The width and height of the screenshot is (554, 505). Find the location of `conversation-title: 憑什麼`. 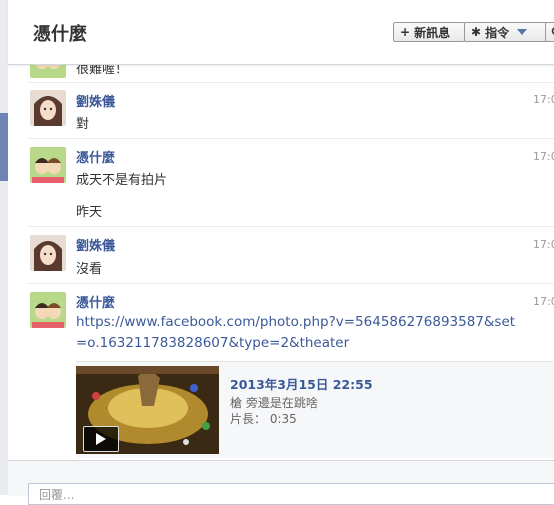

conversation-title: 憑什麼 is located at coordinates (60, 33).